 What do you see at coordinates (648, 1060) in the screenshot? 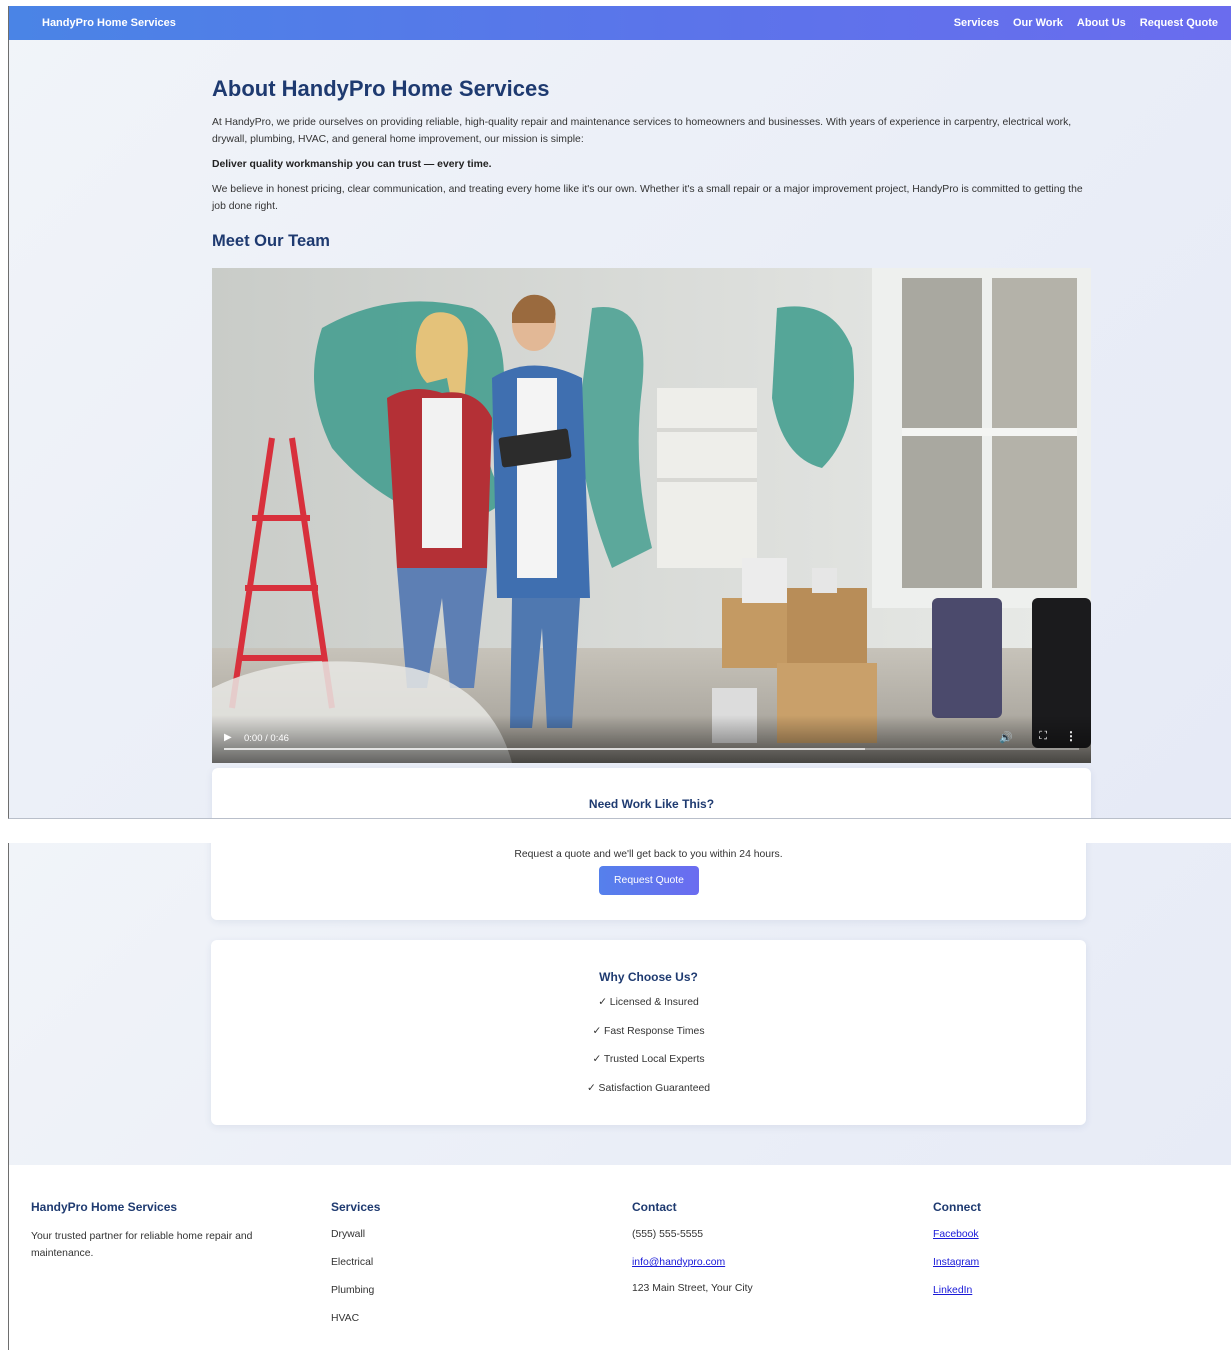
I see `why-item-local-experts: ✓ Trusted Local Experts` at bounding box center [648, 1060].